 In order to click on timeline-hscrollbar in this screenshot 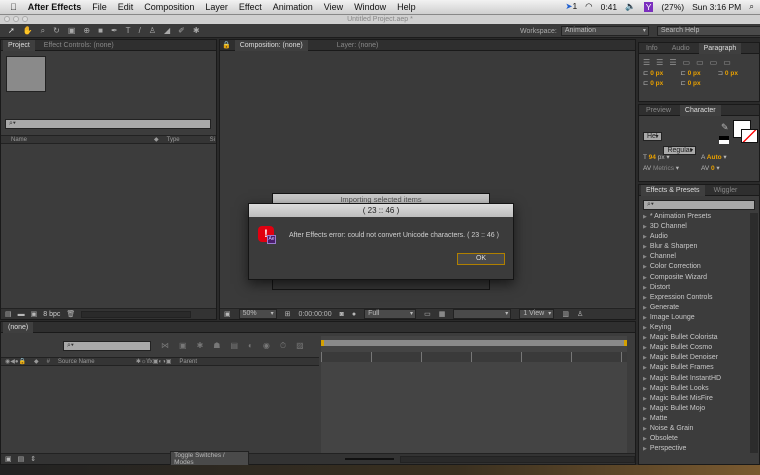, I will do `click(517, 459)`.